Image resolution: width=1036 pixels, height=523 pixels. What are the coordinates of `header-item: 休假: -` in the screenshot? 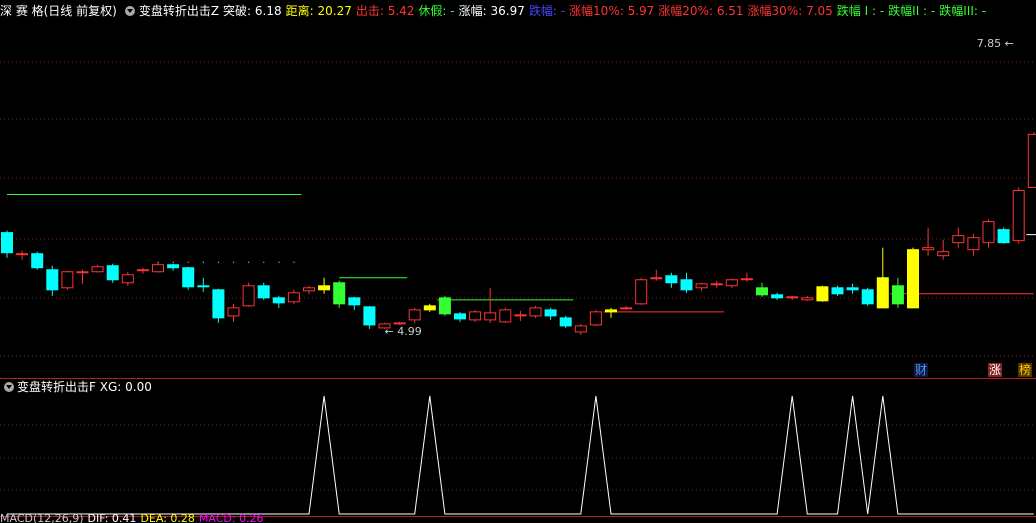 It's located at (436, 11).